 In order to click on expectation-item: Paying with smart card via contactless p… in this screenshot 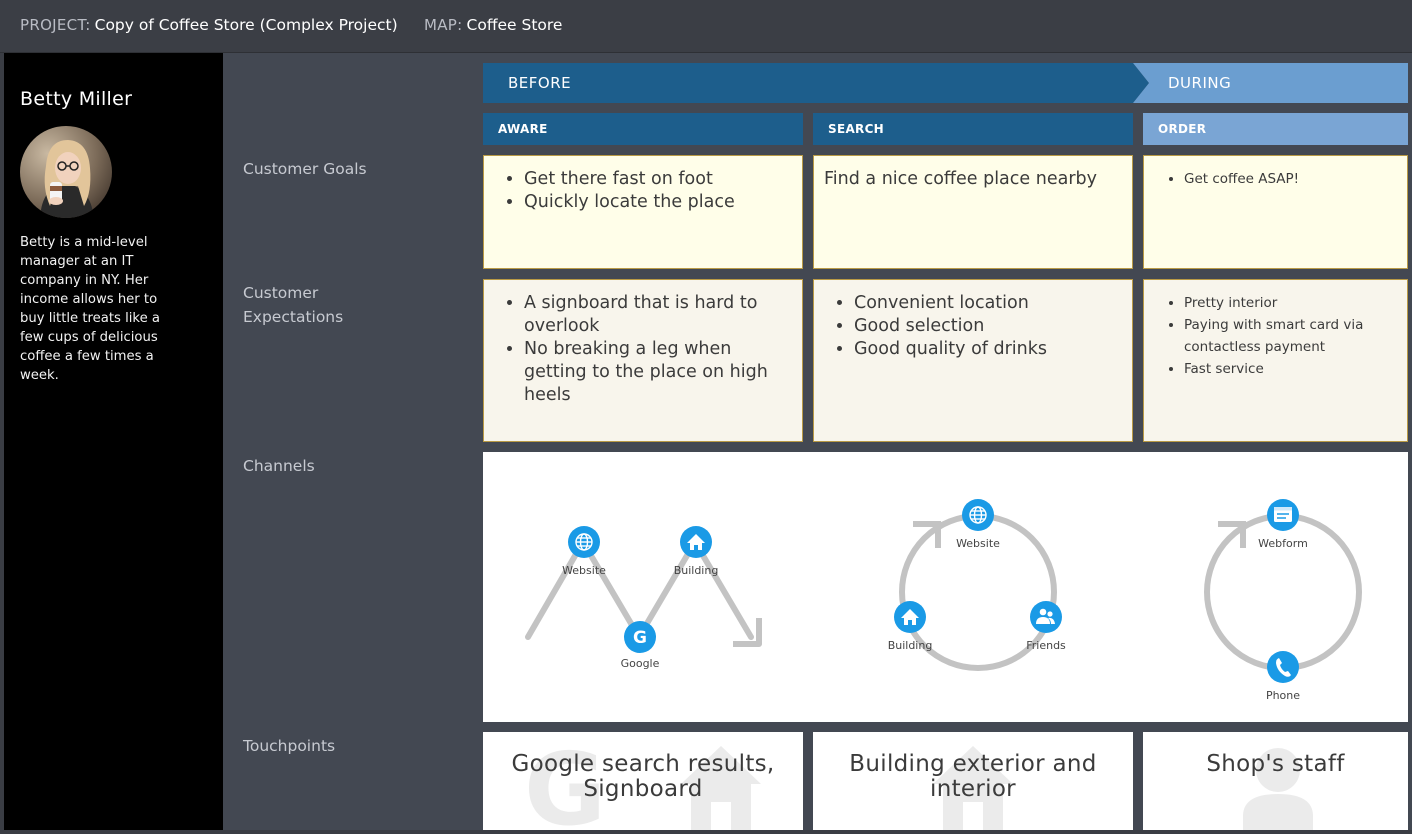, I will do `click(1290, 336)`.